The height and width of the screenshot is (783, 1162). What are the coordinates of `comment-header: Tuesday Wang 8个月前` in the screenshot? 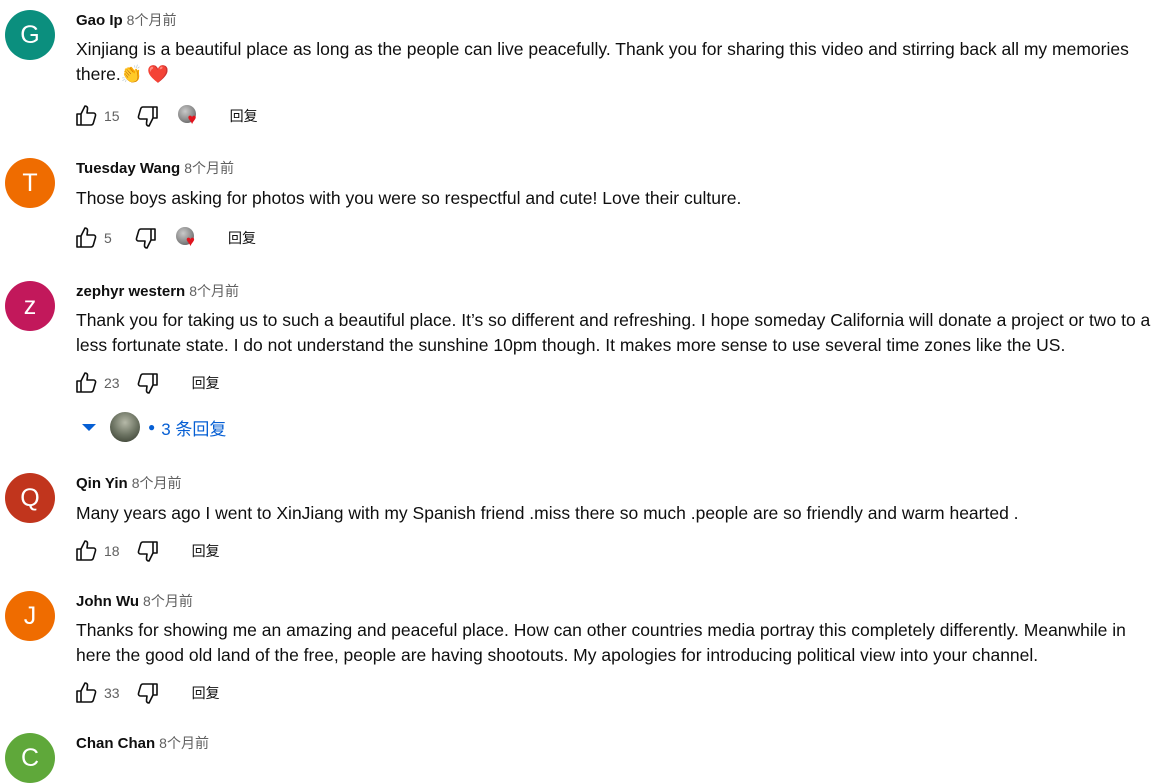 It's located at (155, 168).